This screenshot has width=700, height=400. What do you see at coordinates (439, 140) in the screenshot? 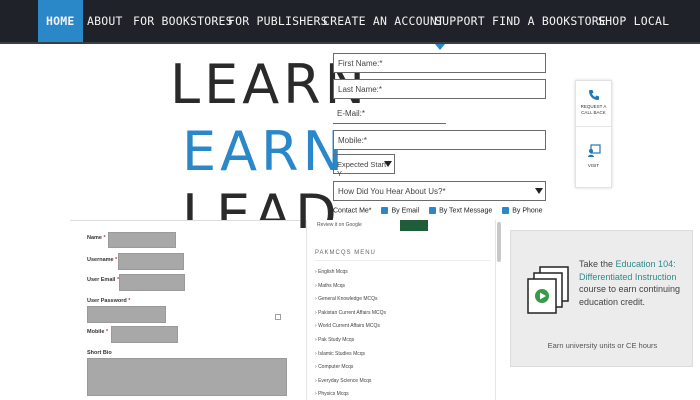
I see `mobile-field: Mobile:*` at bounding box center [439, 140].